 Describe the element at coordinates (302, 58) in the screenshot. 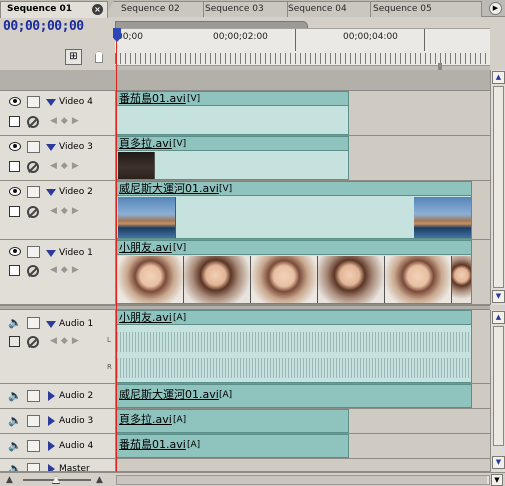

I see `ruler-ticks` at that location.